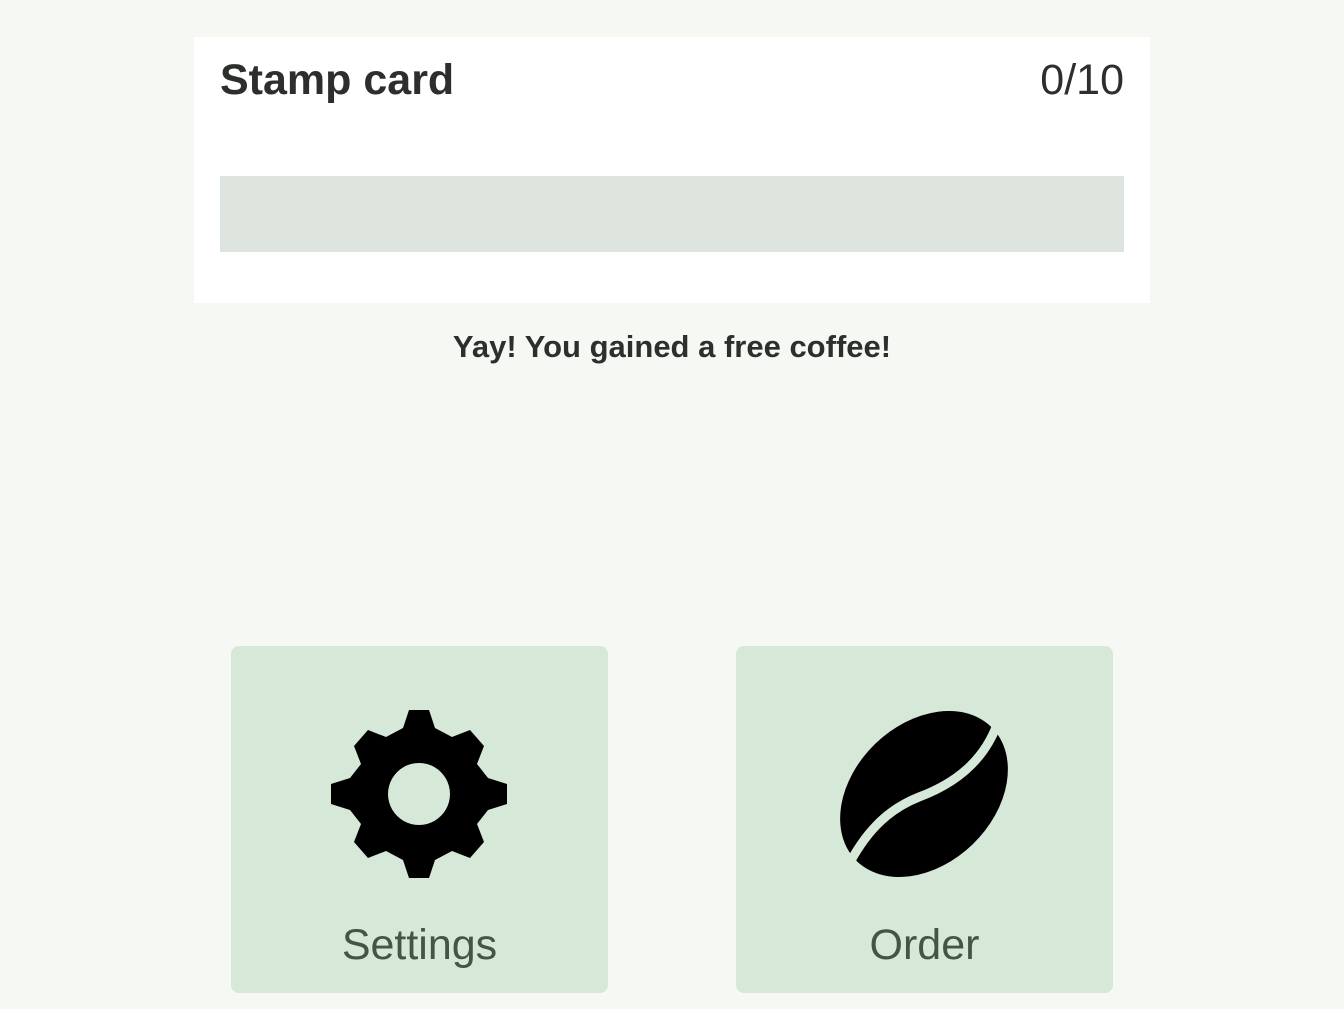  I want to click on stamp-card-title: Stamp card, so click(337, 80).